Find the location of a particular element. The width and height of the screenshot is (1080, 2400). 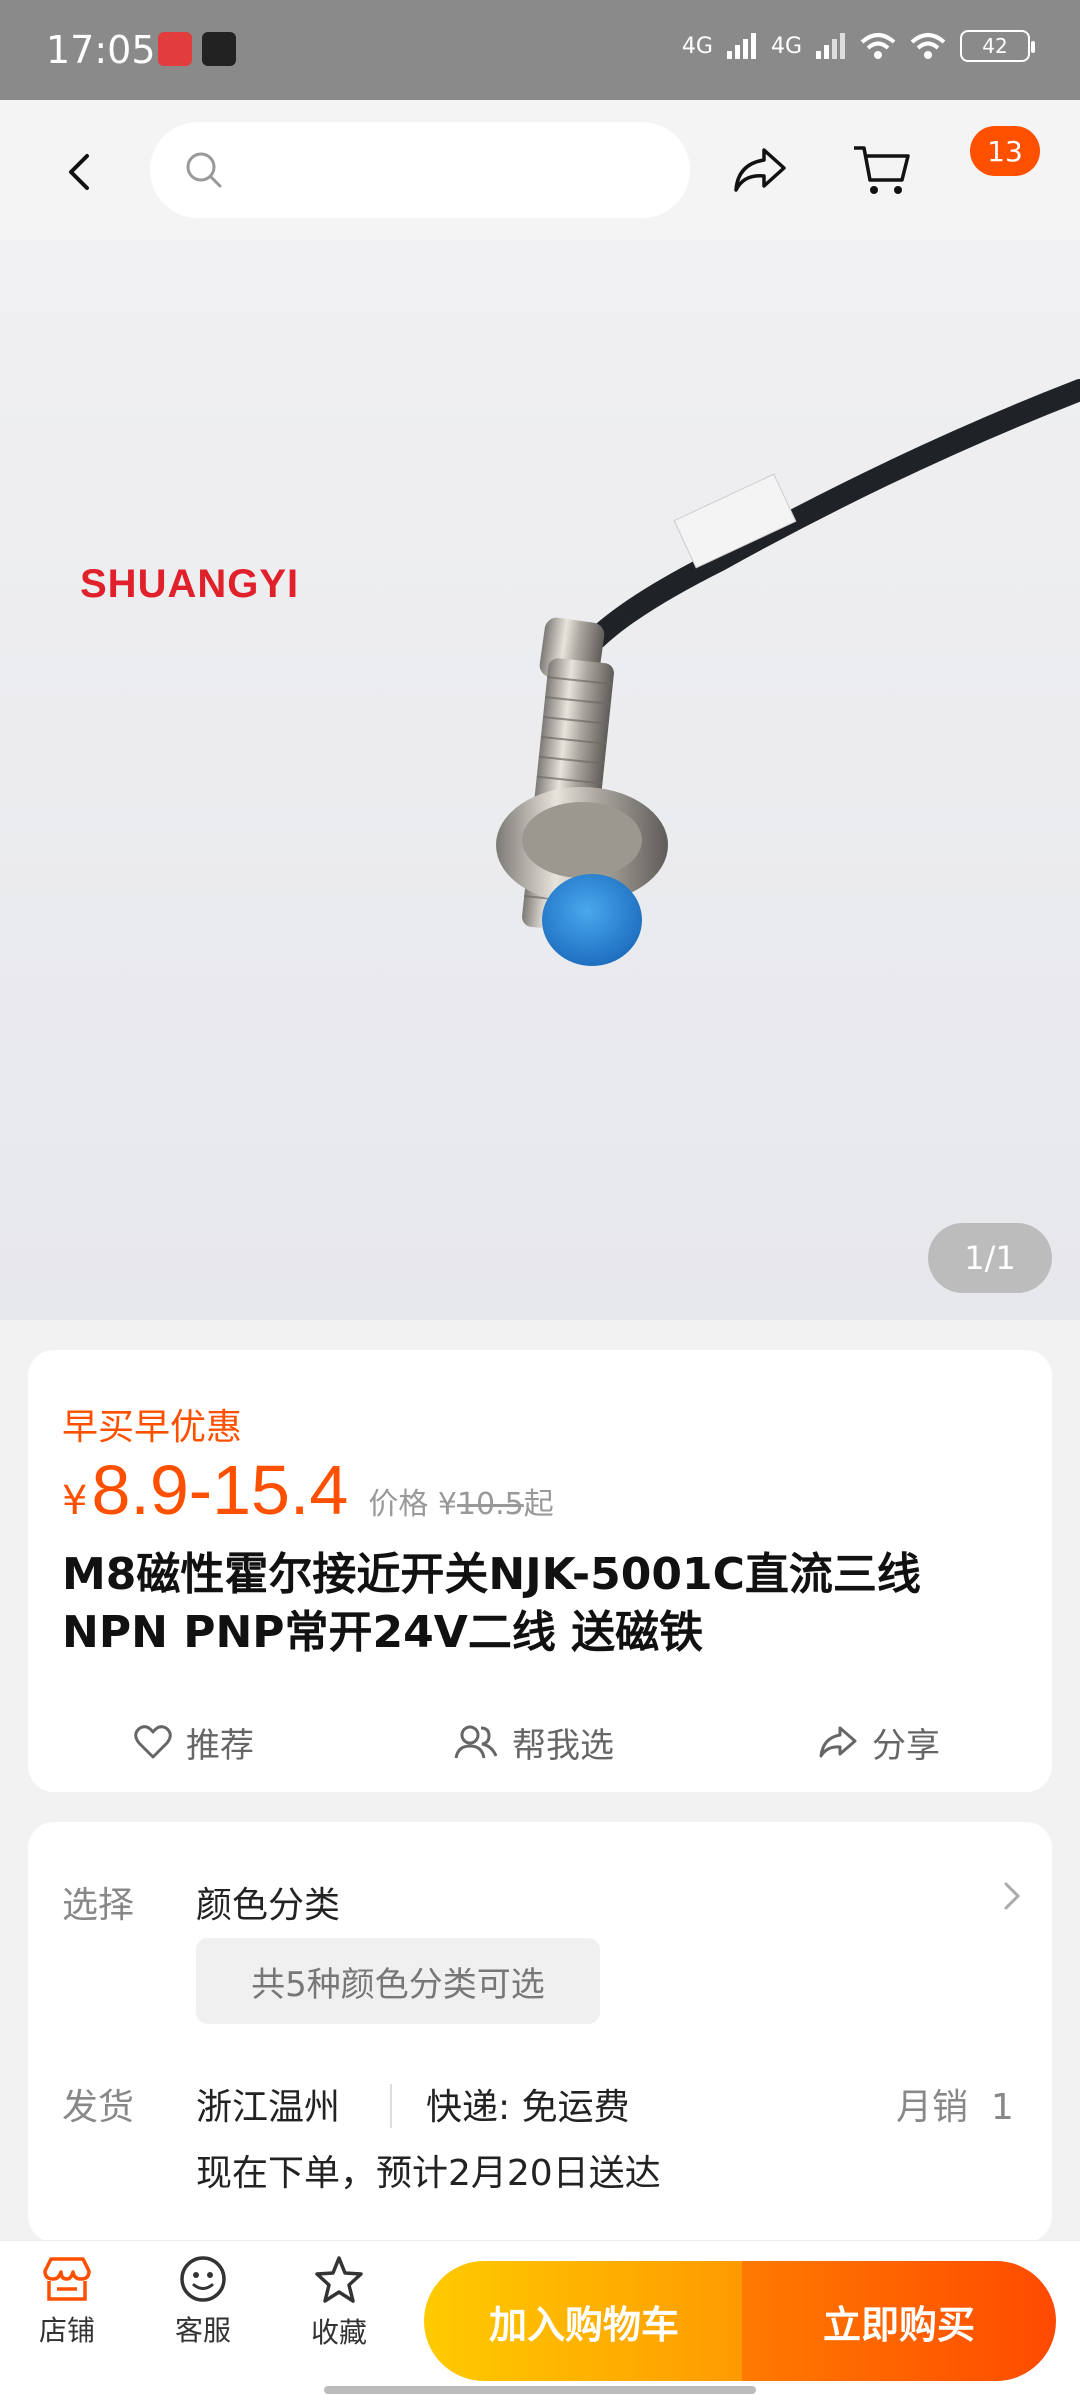

service-tab: 客服 is located at coordinates (203, 2302).